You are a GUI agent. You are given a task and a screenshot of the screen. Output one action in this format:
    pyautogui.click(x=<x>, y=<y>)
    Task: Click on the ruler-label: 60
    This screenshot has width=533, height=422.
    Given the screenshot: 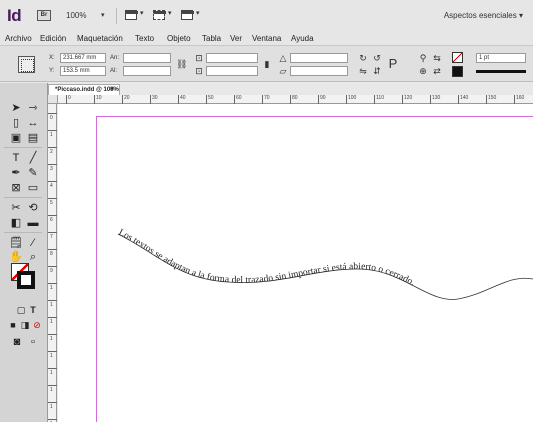 What is the action you would take?
    pyautogui.click(x=239, y=98)
    